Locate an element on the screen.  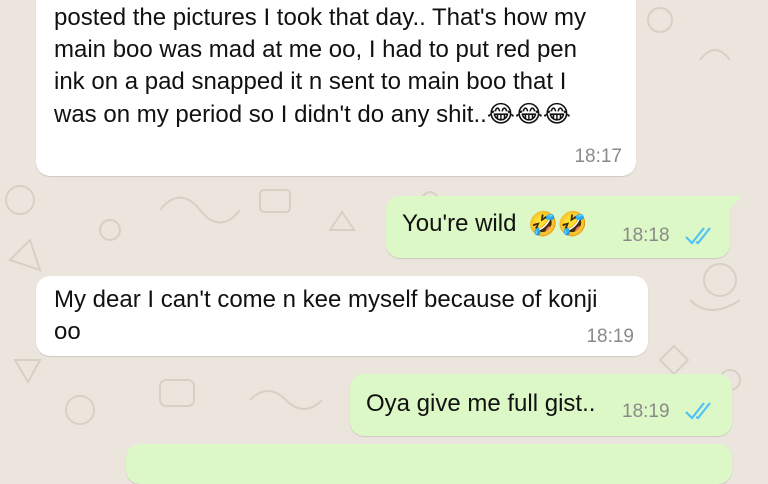
message-text: Oya give me full gist.. is located at coordinates (481, 403).